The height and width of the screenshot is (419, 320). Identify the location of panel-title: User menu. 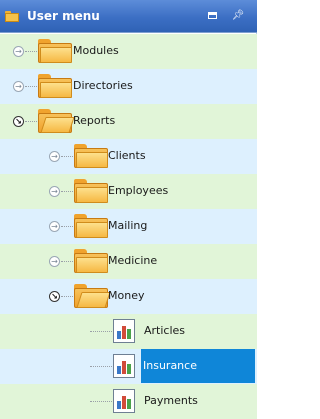
(63, 16).